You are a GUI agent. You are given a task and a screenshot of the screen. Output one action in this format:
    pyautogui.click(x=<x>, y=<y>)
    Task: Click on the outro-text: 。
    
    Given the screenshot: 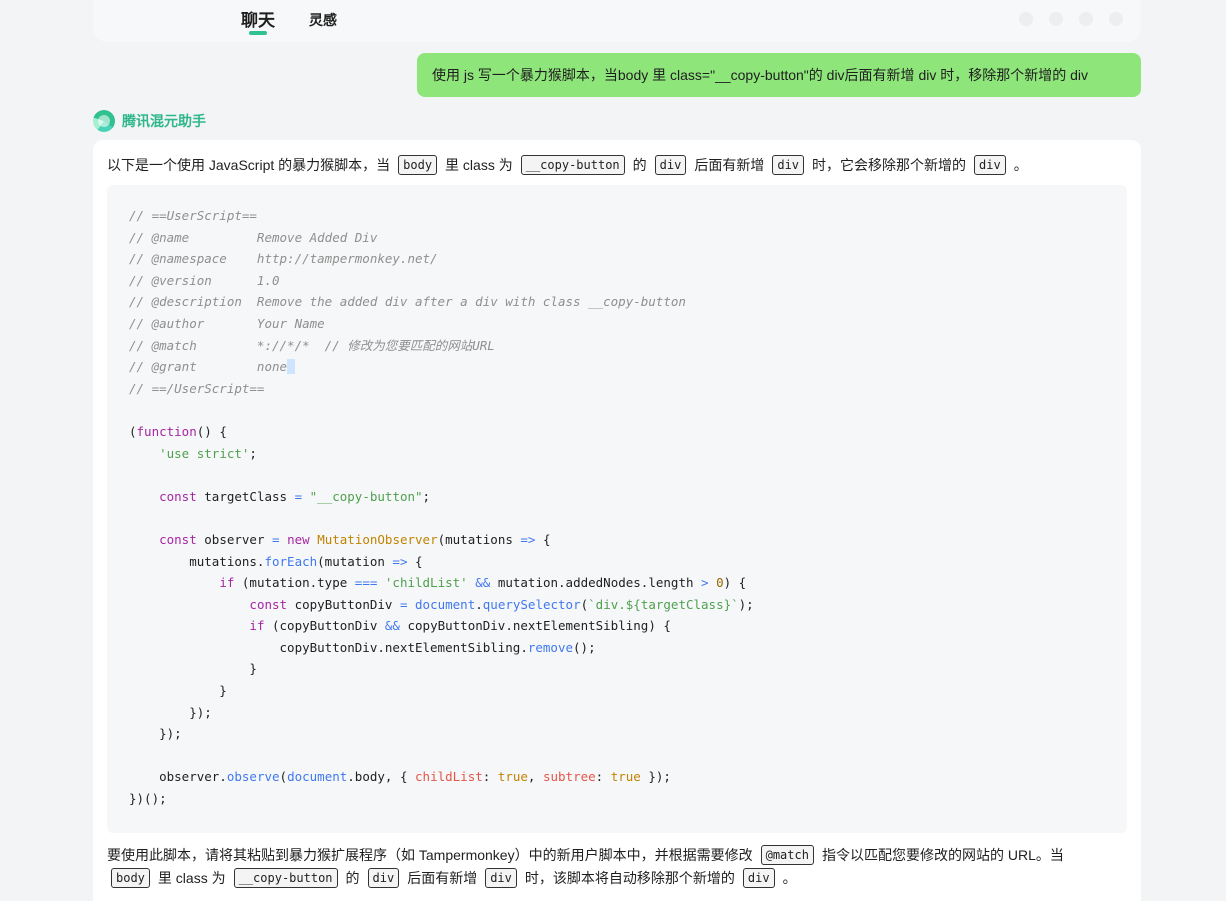 What is the action you would take?
    pyautogui.click(x=789, y=878)
    